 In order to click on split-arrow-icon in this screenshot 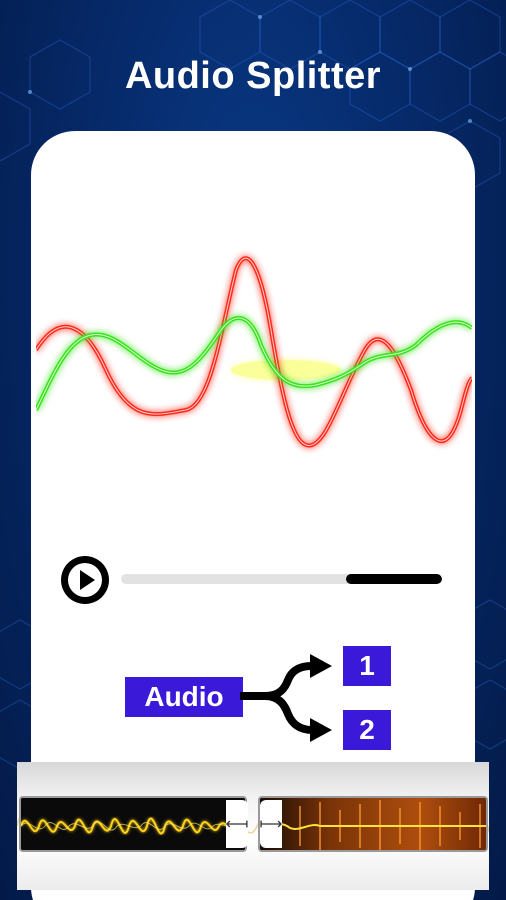, I will do `click(286, 698)`.